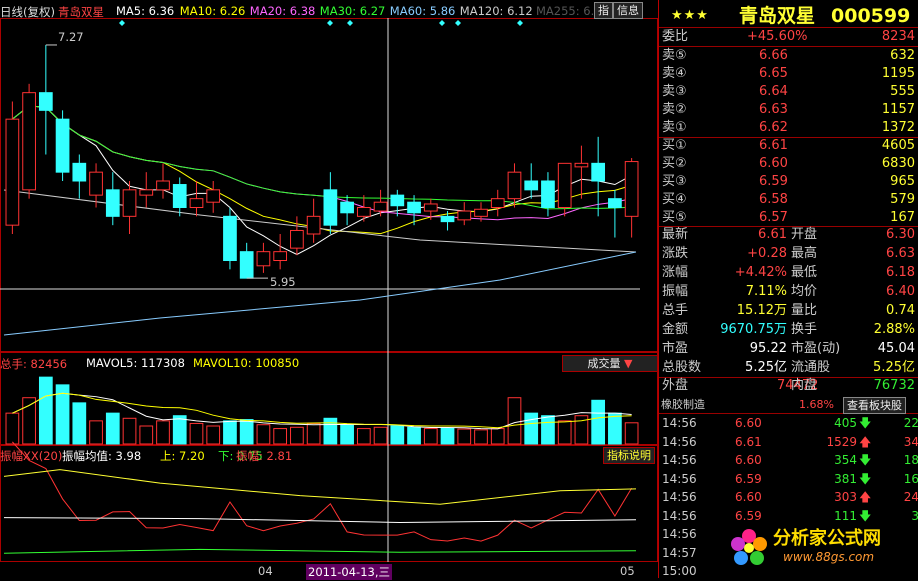 The width and height of the screenshot is (918, 581). Describe the element at coordinates (865, 423) in the screenshot. I see `arrow-down-icon: 🡇` at that location.